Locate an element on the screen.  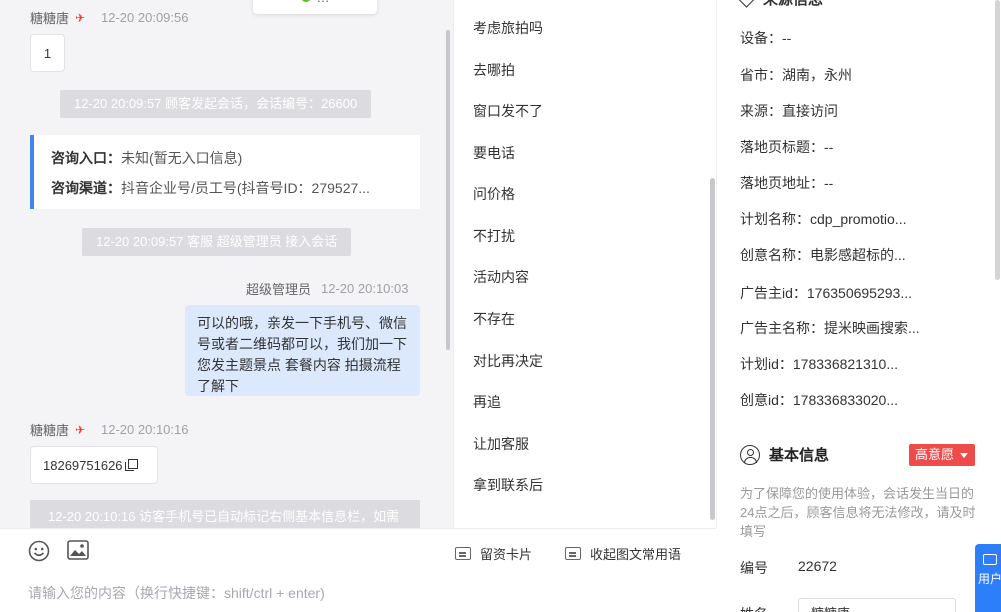
replies-scrollbar is located at coordinates (712, 349).